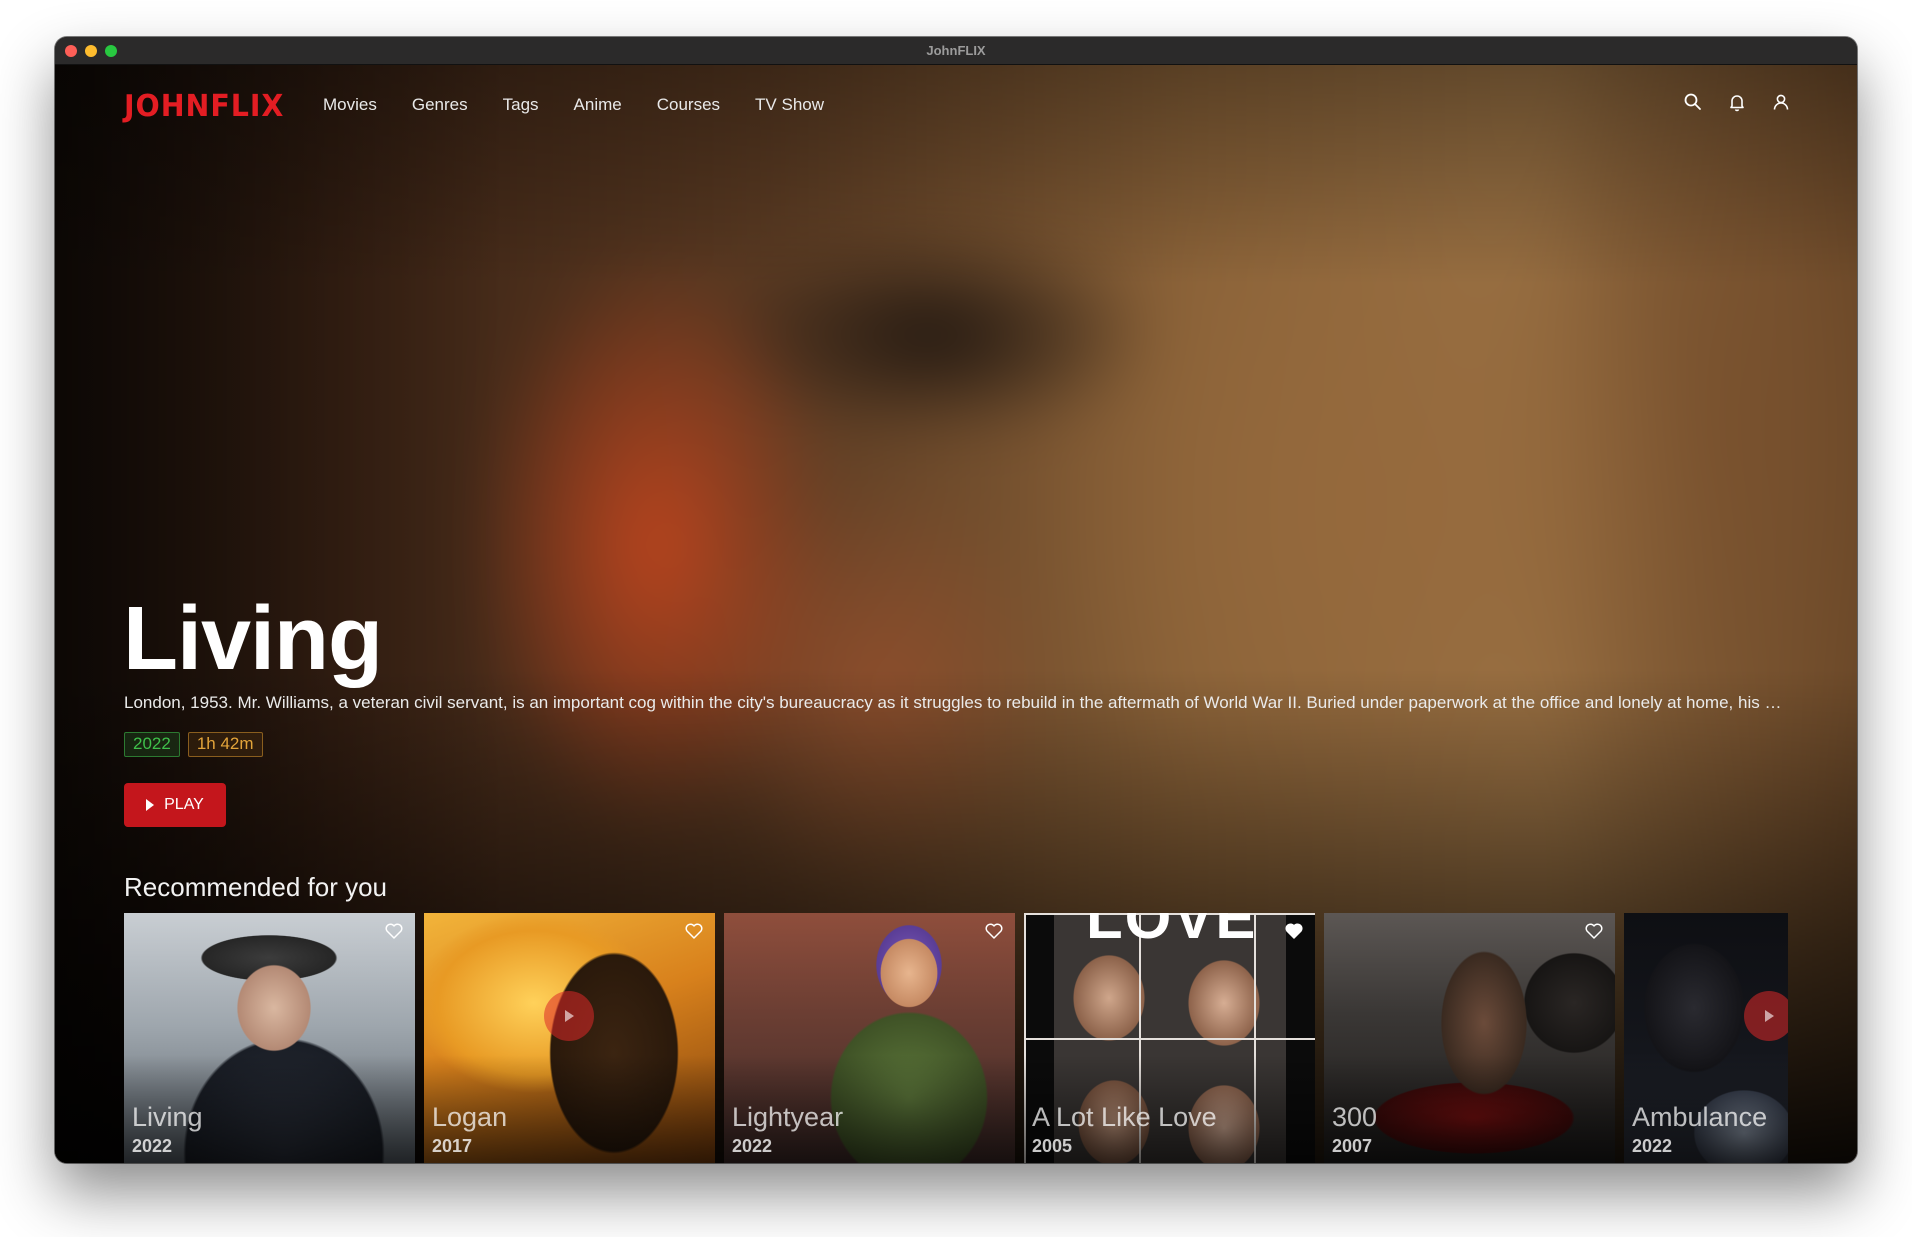 This screenshot has width=1912, height=1237. I want to click on maximize-window-button, so click(111, 51).